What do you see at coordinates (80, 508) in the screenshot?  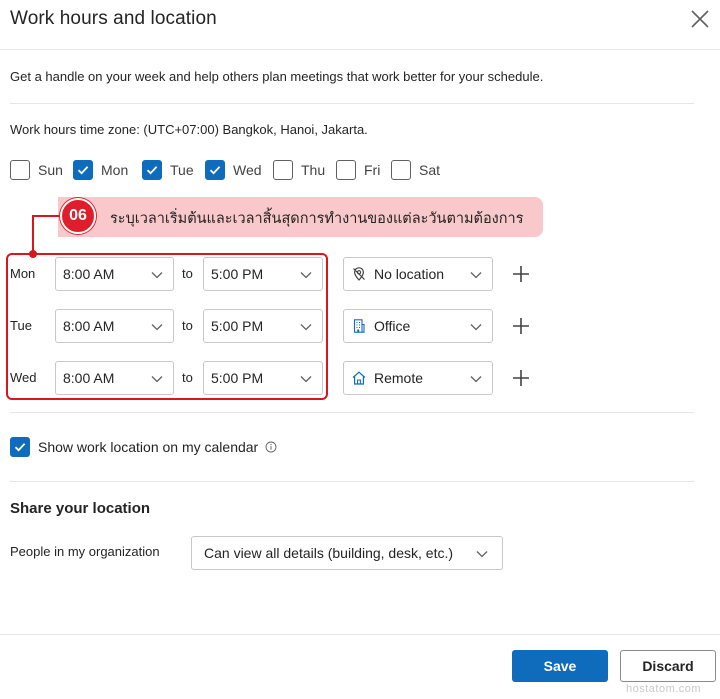 I see `share-heading: Share your location` at bounding box center [80, 508].